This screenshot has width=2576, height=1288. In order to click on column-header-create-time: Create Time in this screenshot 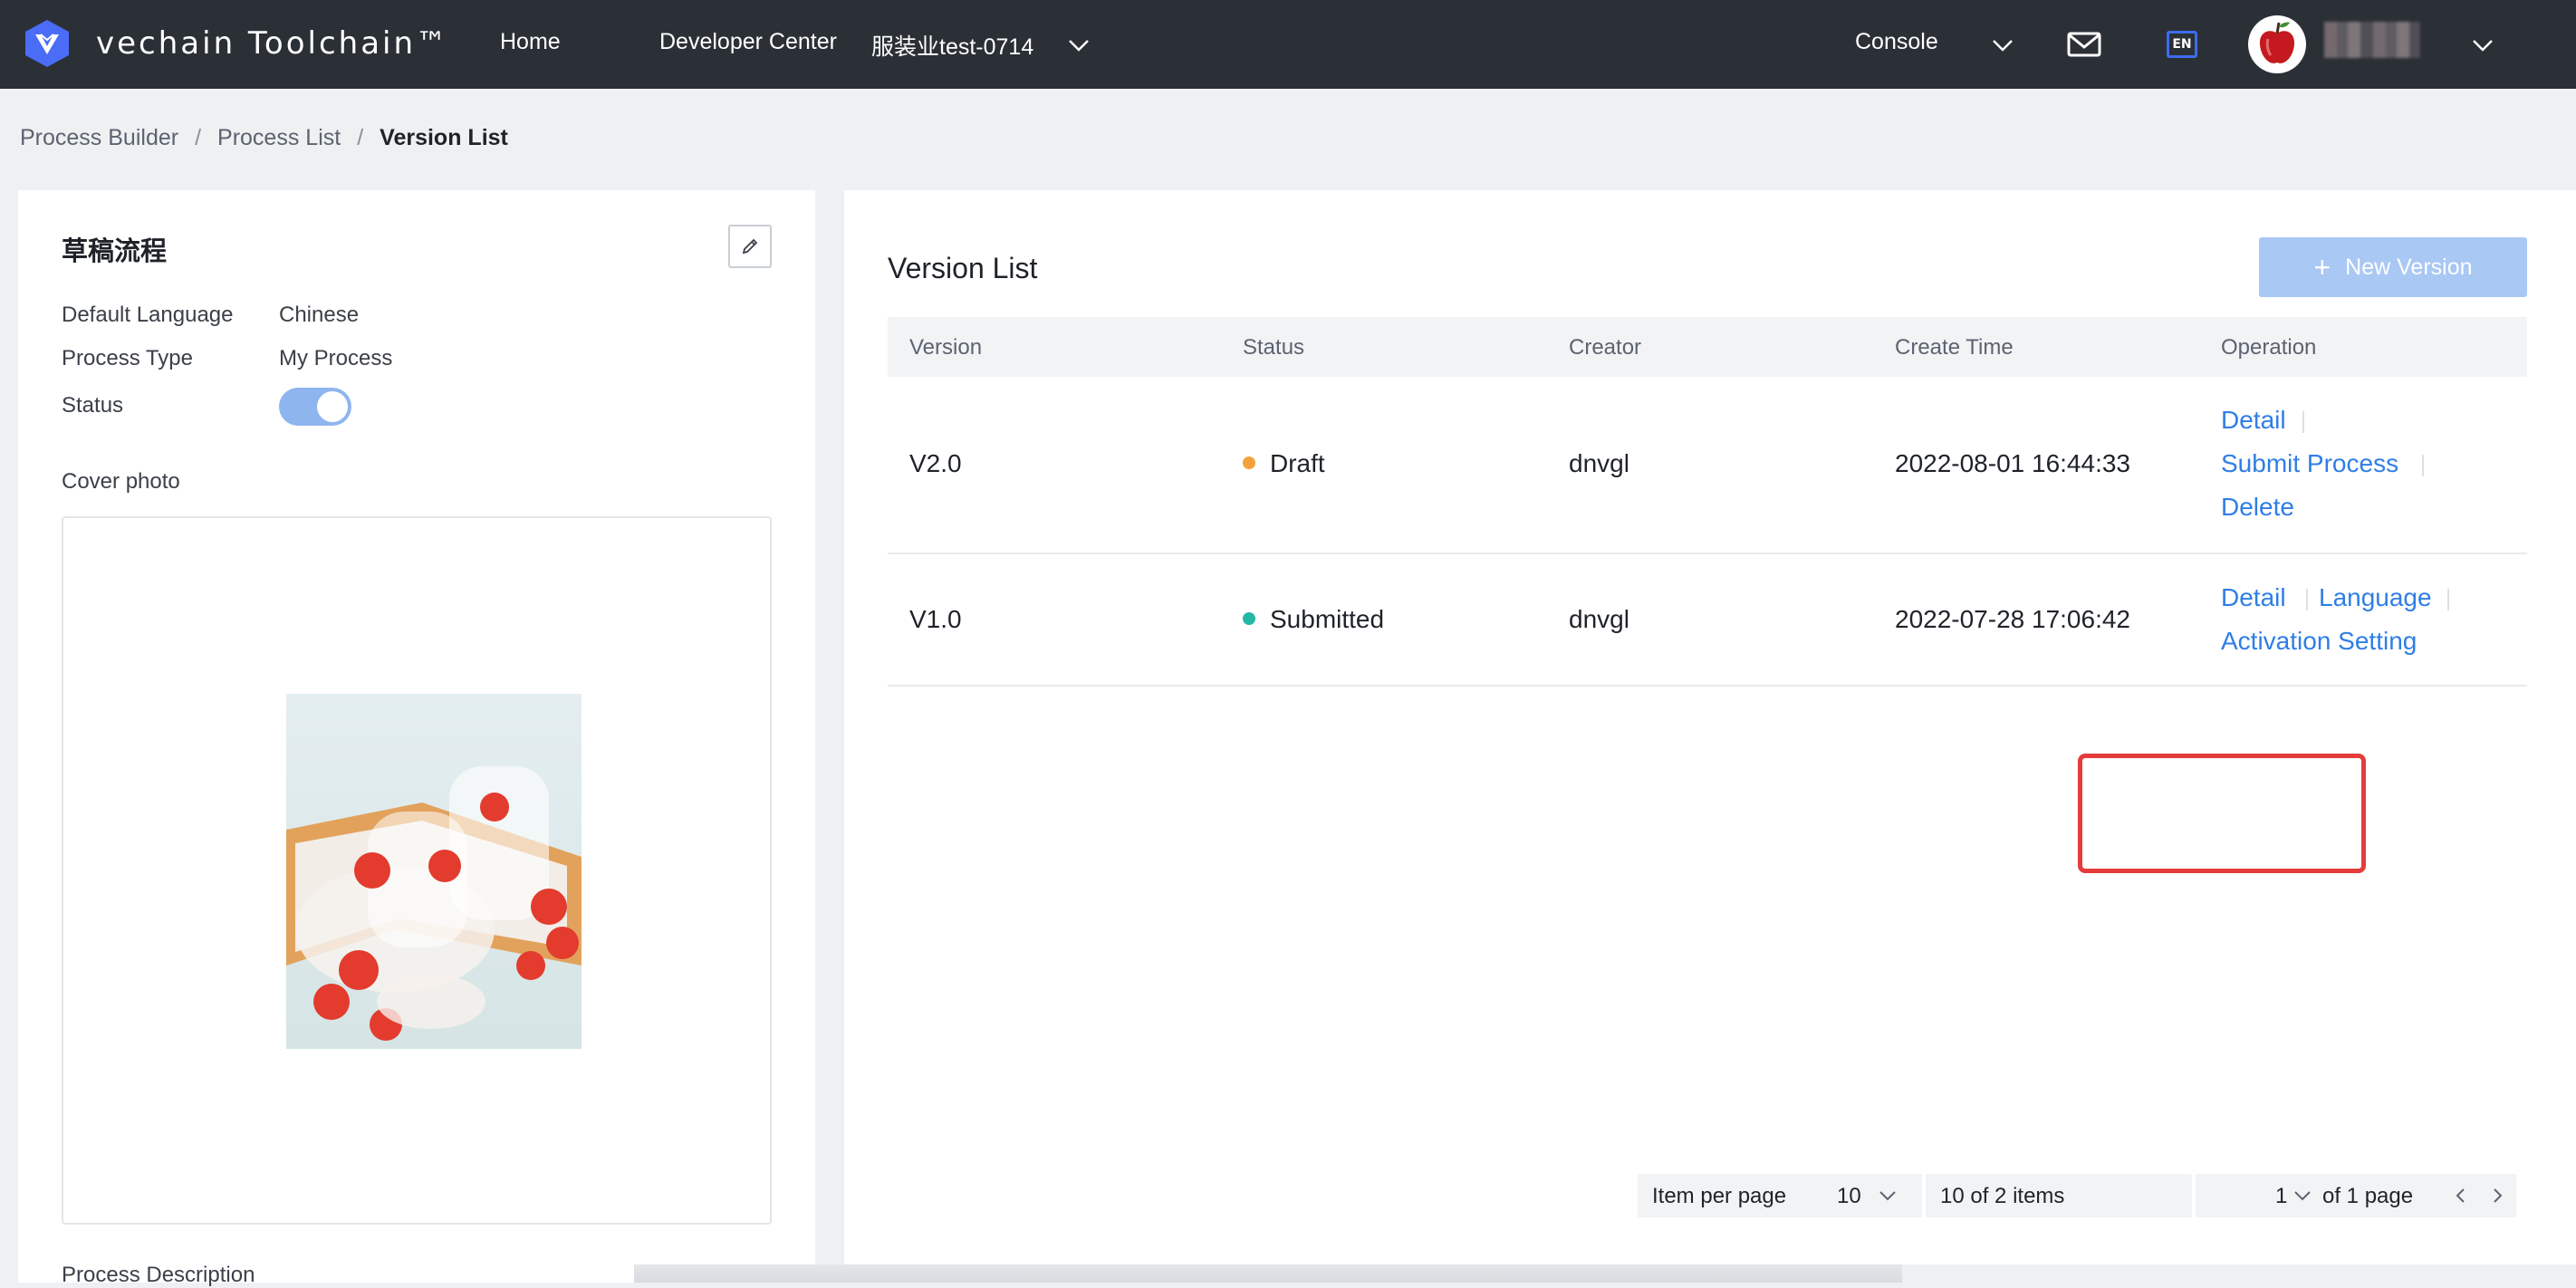, I will do `click(1954, 347)`.